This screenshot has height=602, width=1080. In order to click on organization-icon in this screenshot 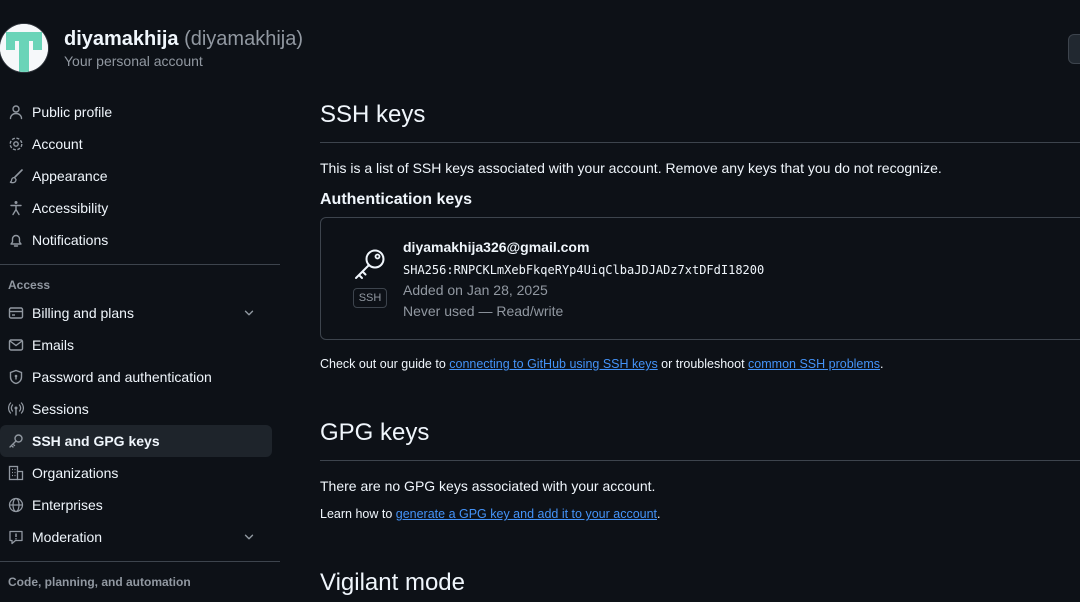, I will do `click(16, 473)`.